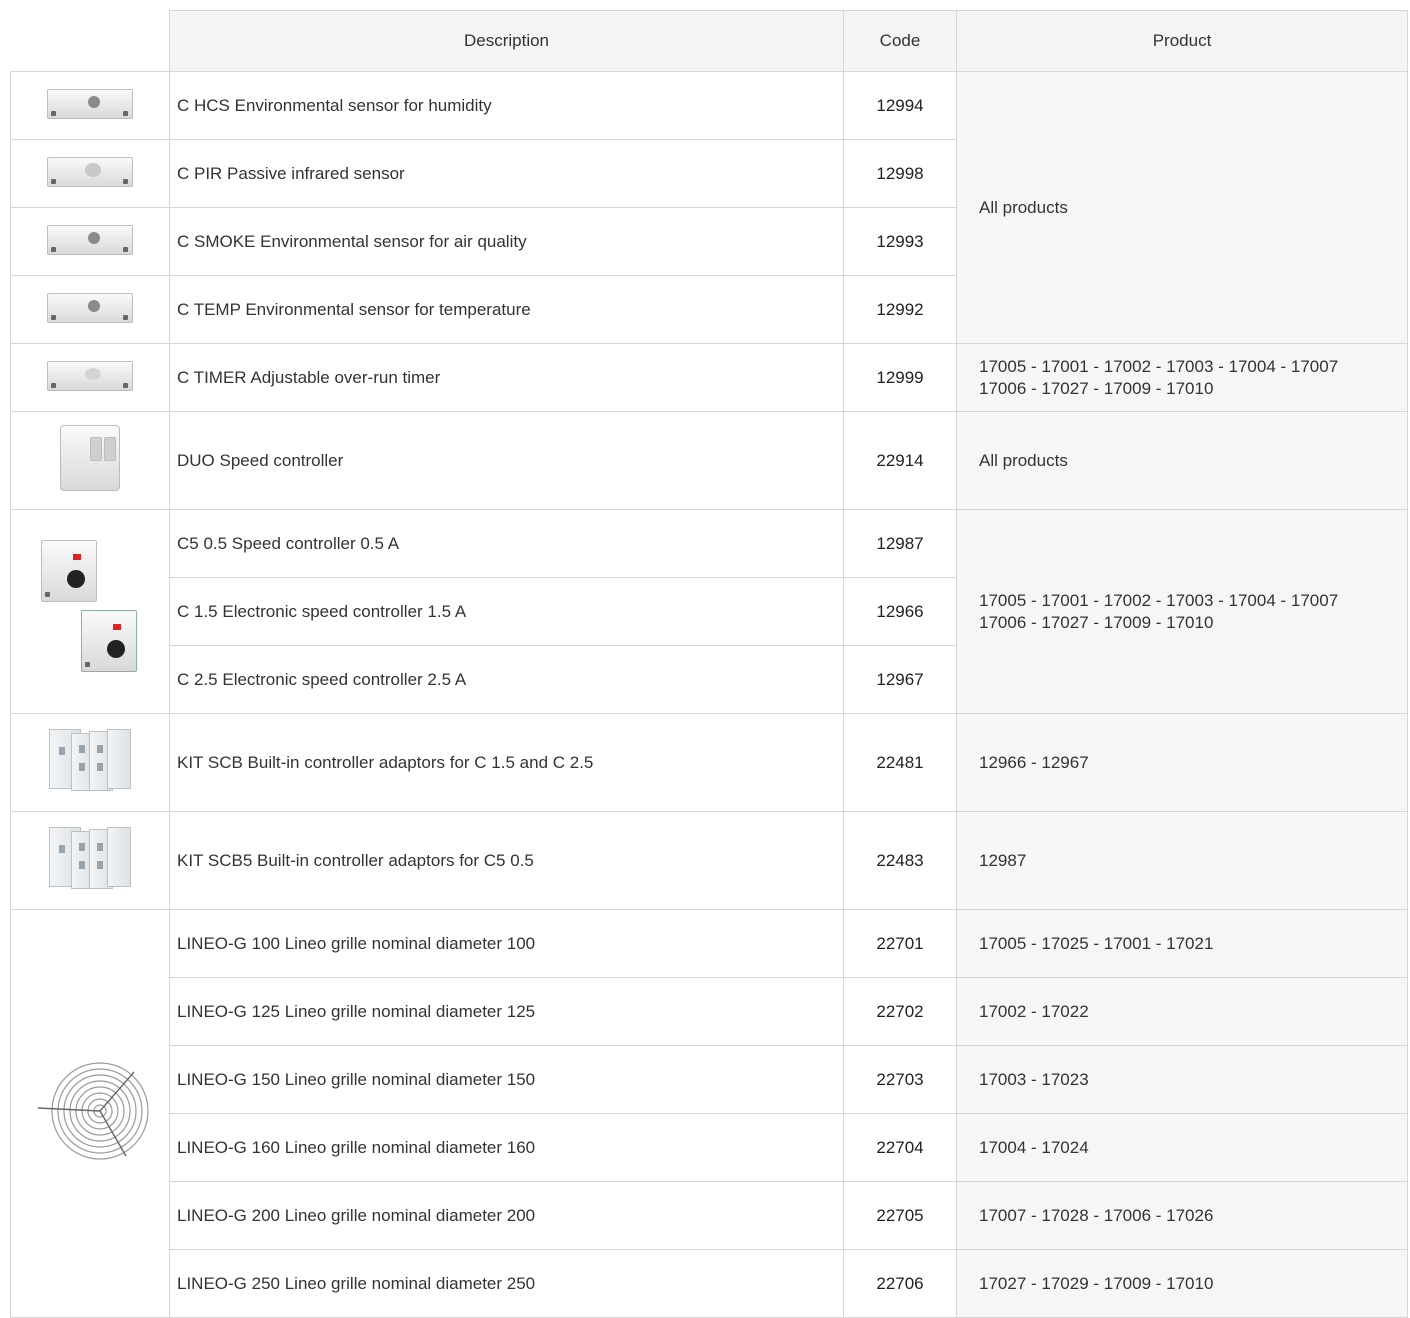  What do you see at coordinates (900, 241) in the screenshot?
I see `row-code: 12993` at bounding box center [900, 241].